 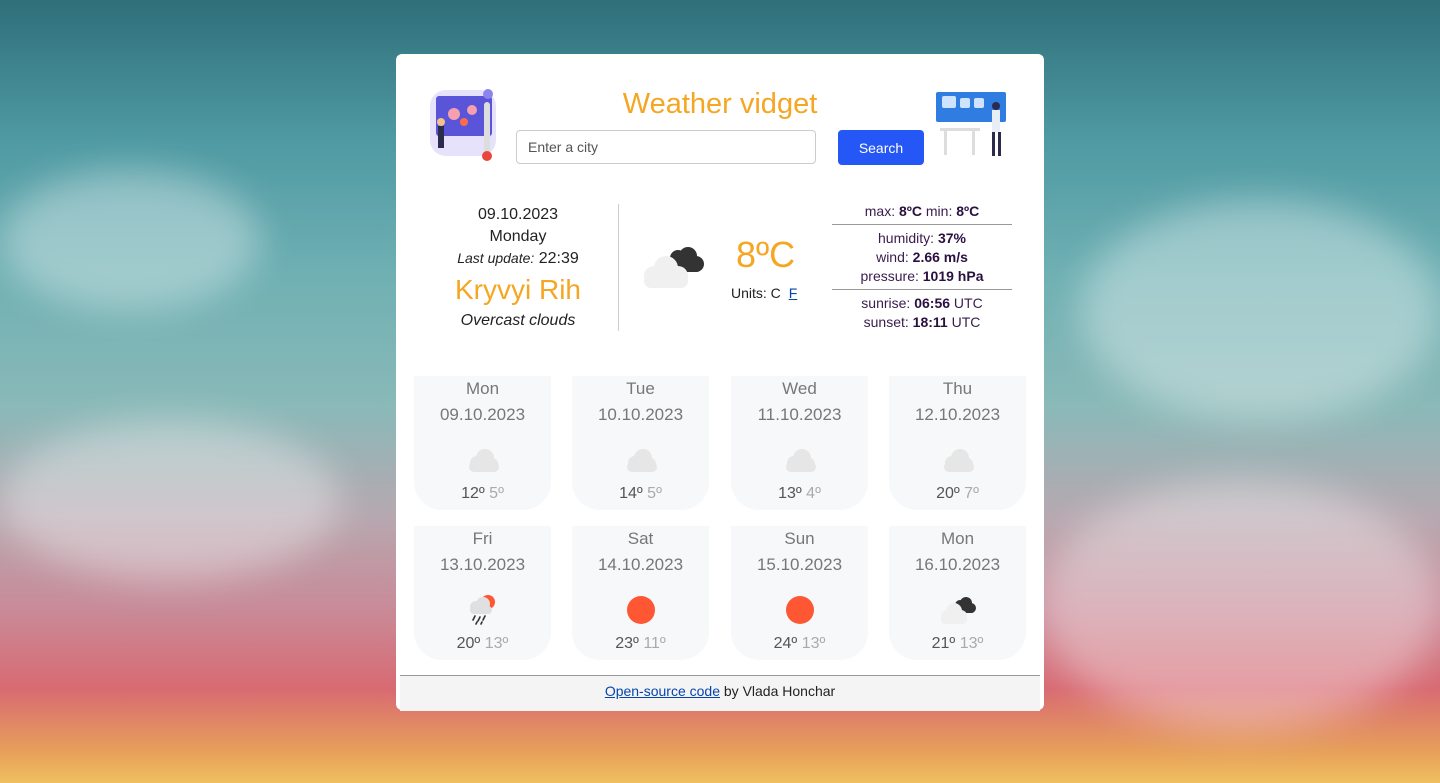 What do you see at coordinates (886, 322) in the screenshot?
I see `sunset-label: sunset:` at bounding box center [886, 322].